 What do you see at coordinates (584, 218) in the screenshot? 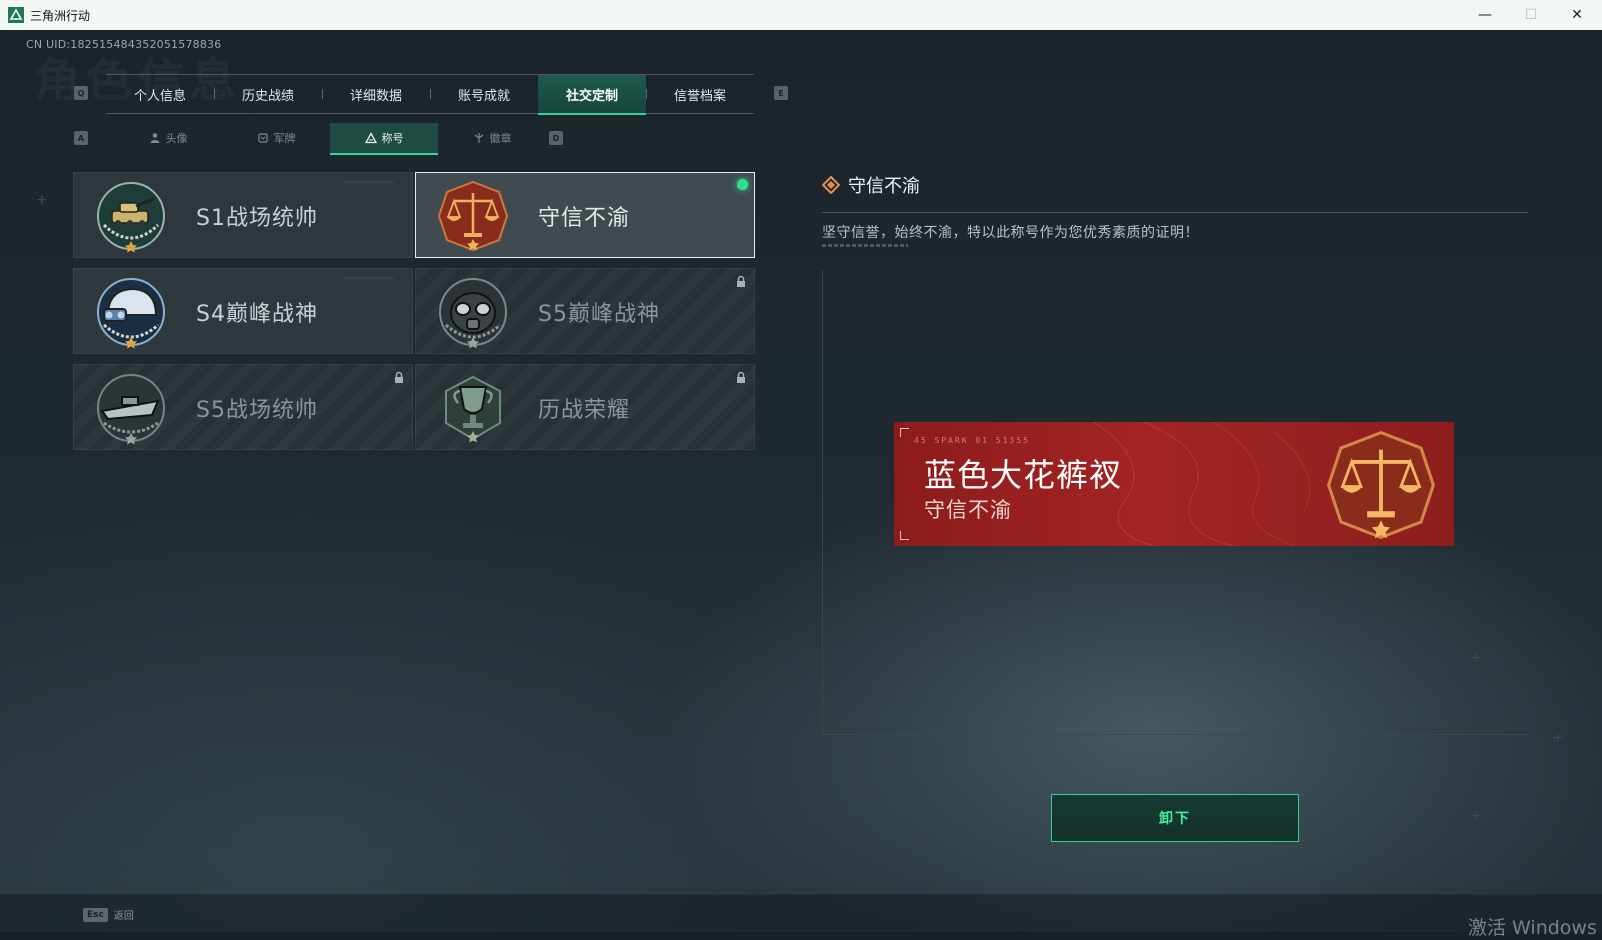
I see `title-card-name: 守信不渝` at bounding box center [584, 218].